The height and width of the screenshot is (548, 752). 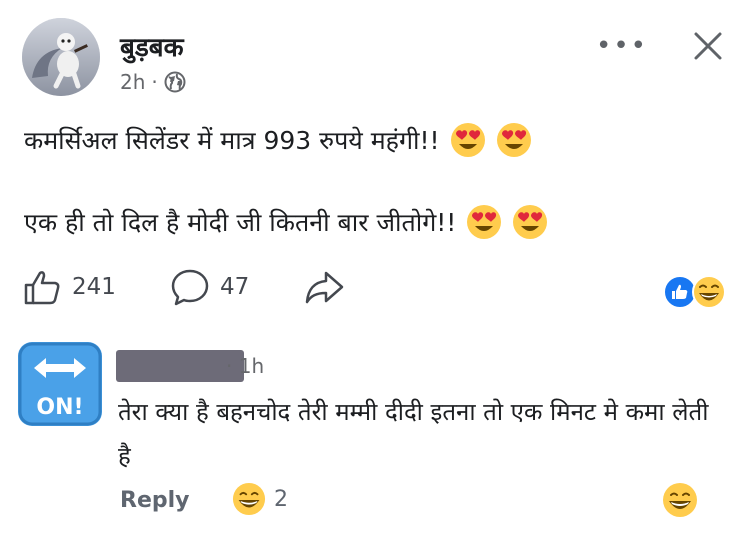 I want to click on thumbs-up-icon, so click(x=42, y=288).